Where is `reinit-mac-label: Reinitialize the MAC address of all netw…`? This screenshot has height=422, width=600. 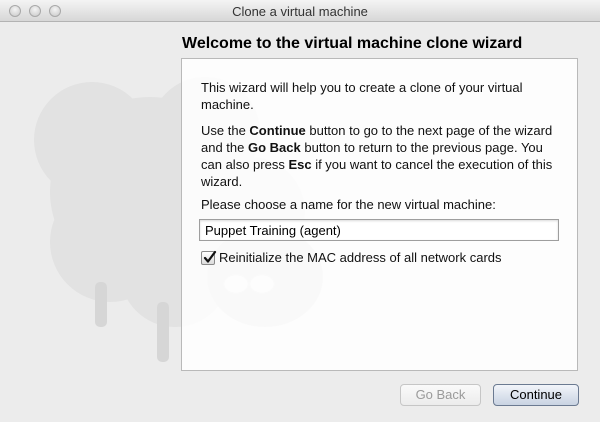
reinit-mac-label: Reinitialize the MAC address of all netw… is located at coordinates (360, 257).